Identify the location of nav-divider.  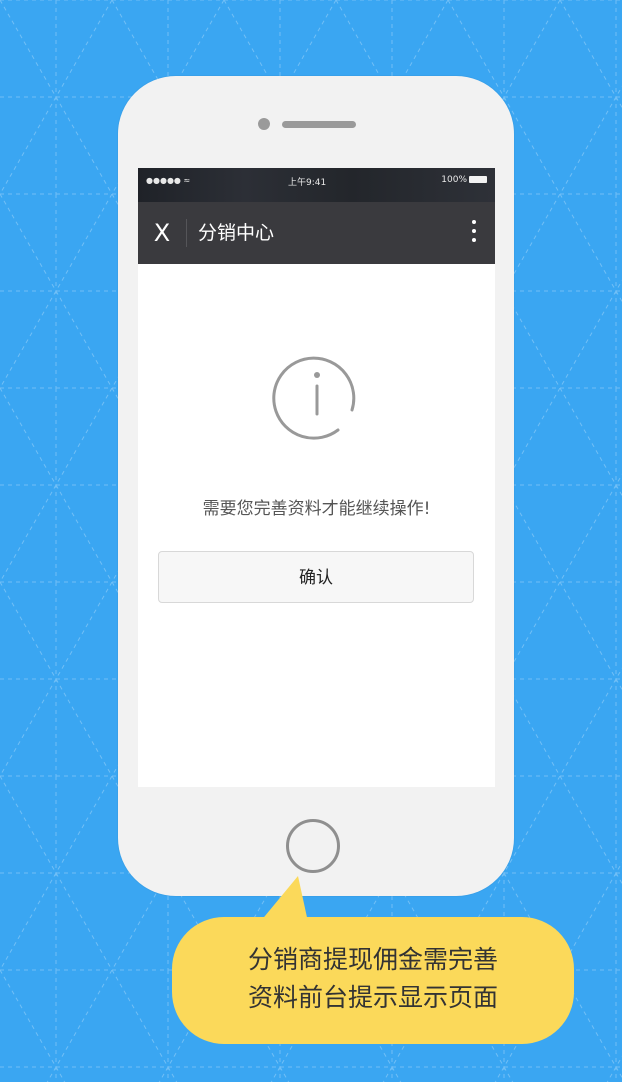
(186, 233).